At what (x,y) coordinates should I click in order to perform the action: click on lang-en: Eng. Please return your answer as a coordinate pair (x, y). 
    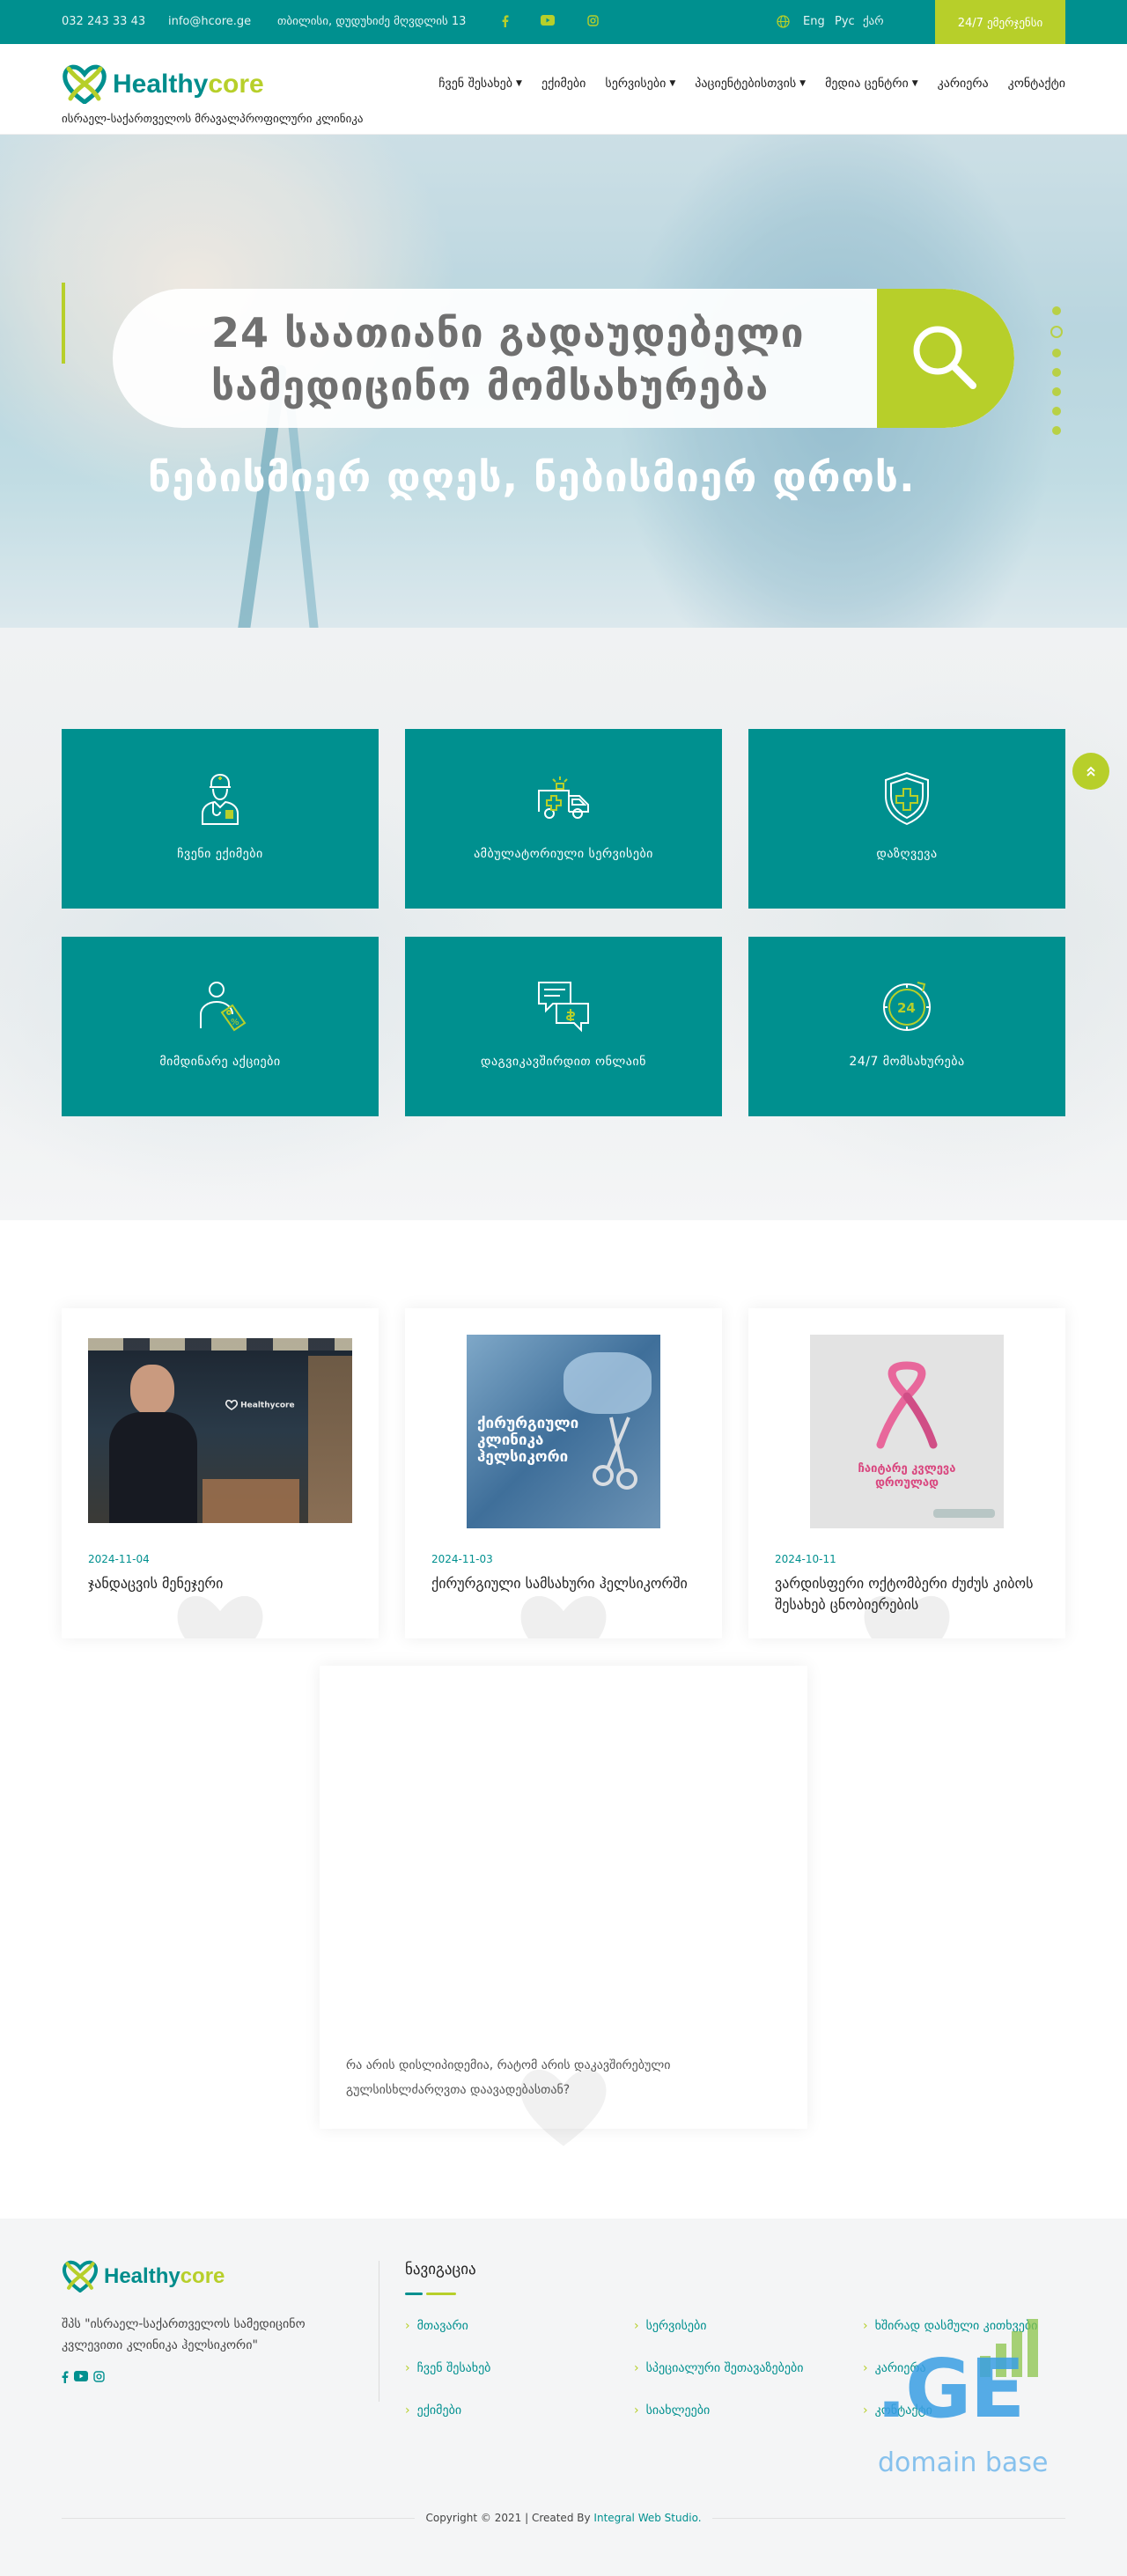
    Looking at the image, I should click on (814, 22).